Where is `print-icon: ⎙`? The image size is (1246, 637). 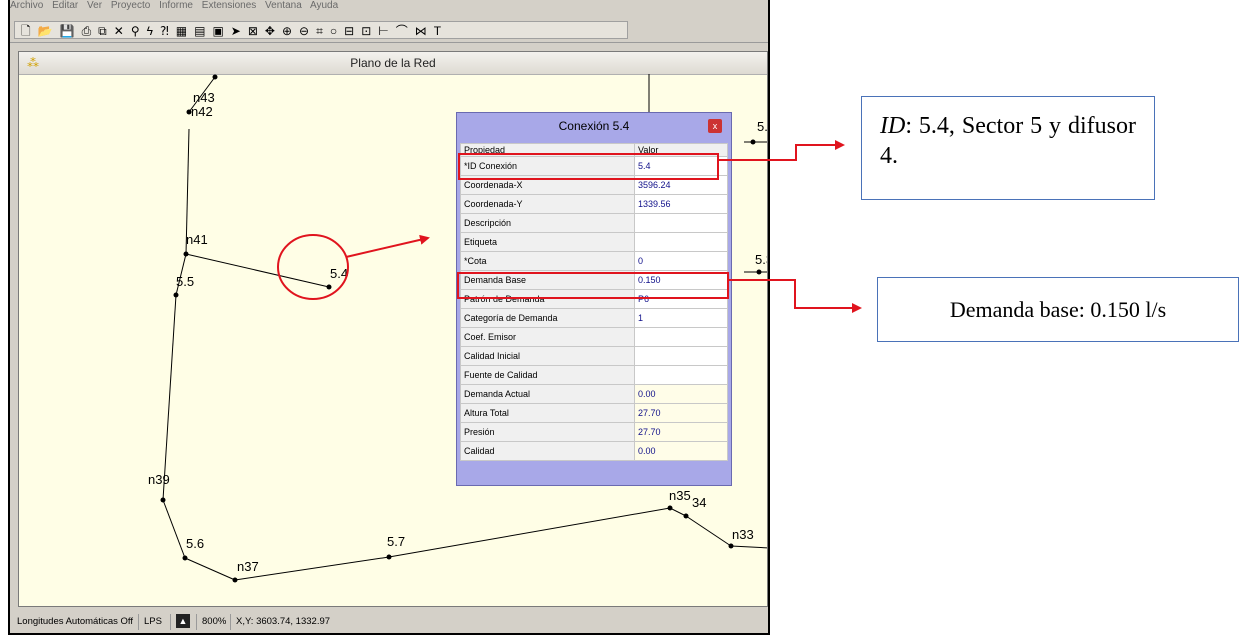
print-icon: ⎙ is located at coordinates (87, 31).